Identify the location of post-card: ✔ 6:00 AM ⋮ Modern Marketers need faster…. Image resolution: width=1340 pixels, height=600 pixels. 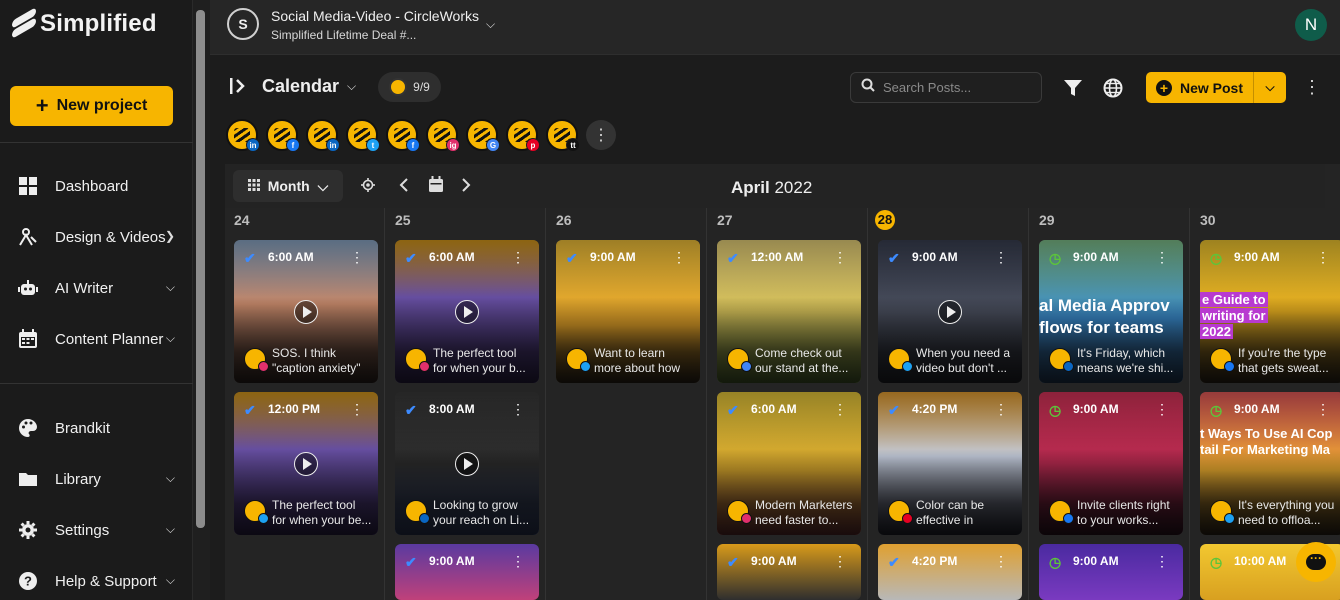
(789, 463).